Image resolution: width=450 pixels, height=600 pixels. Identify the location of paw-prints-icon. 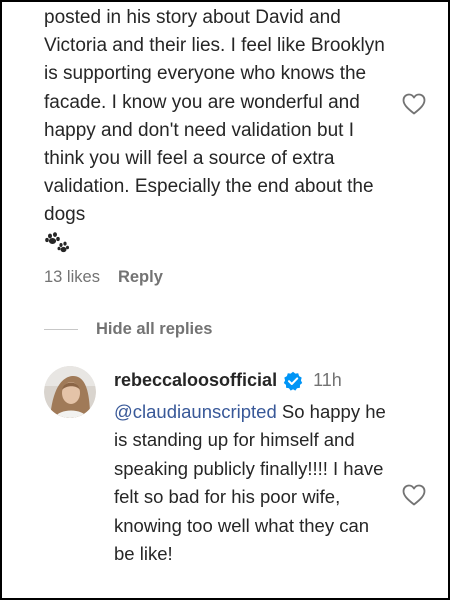
(57, 242).